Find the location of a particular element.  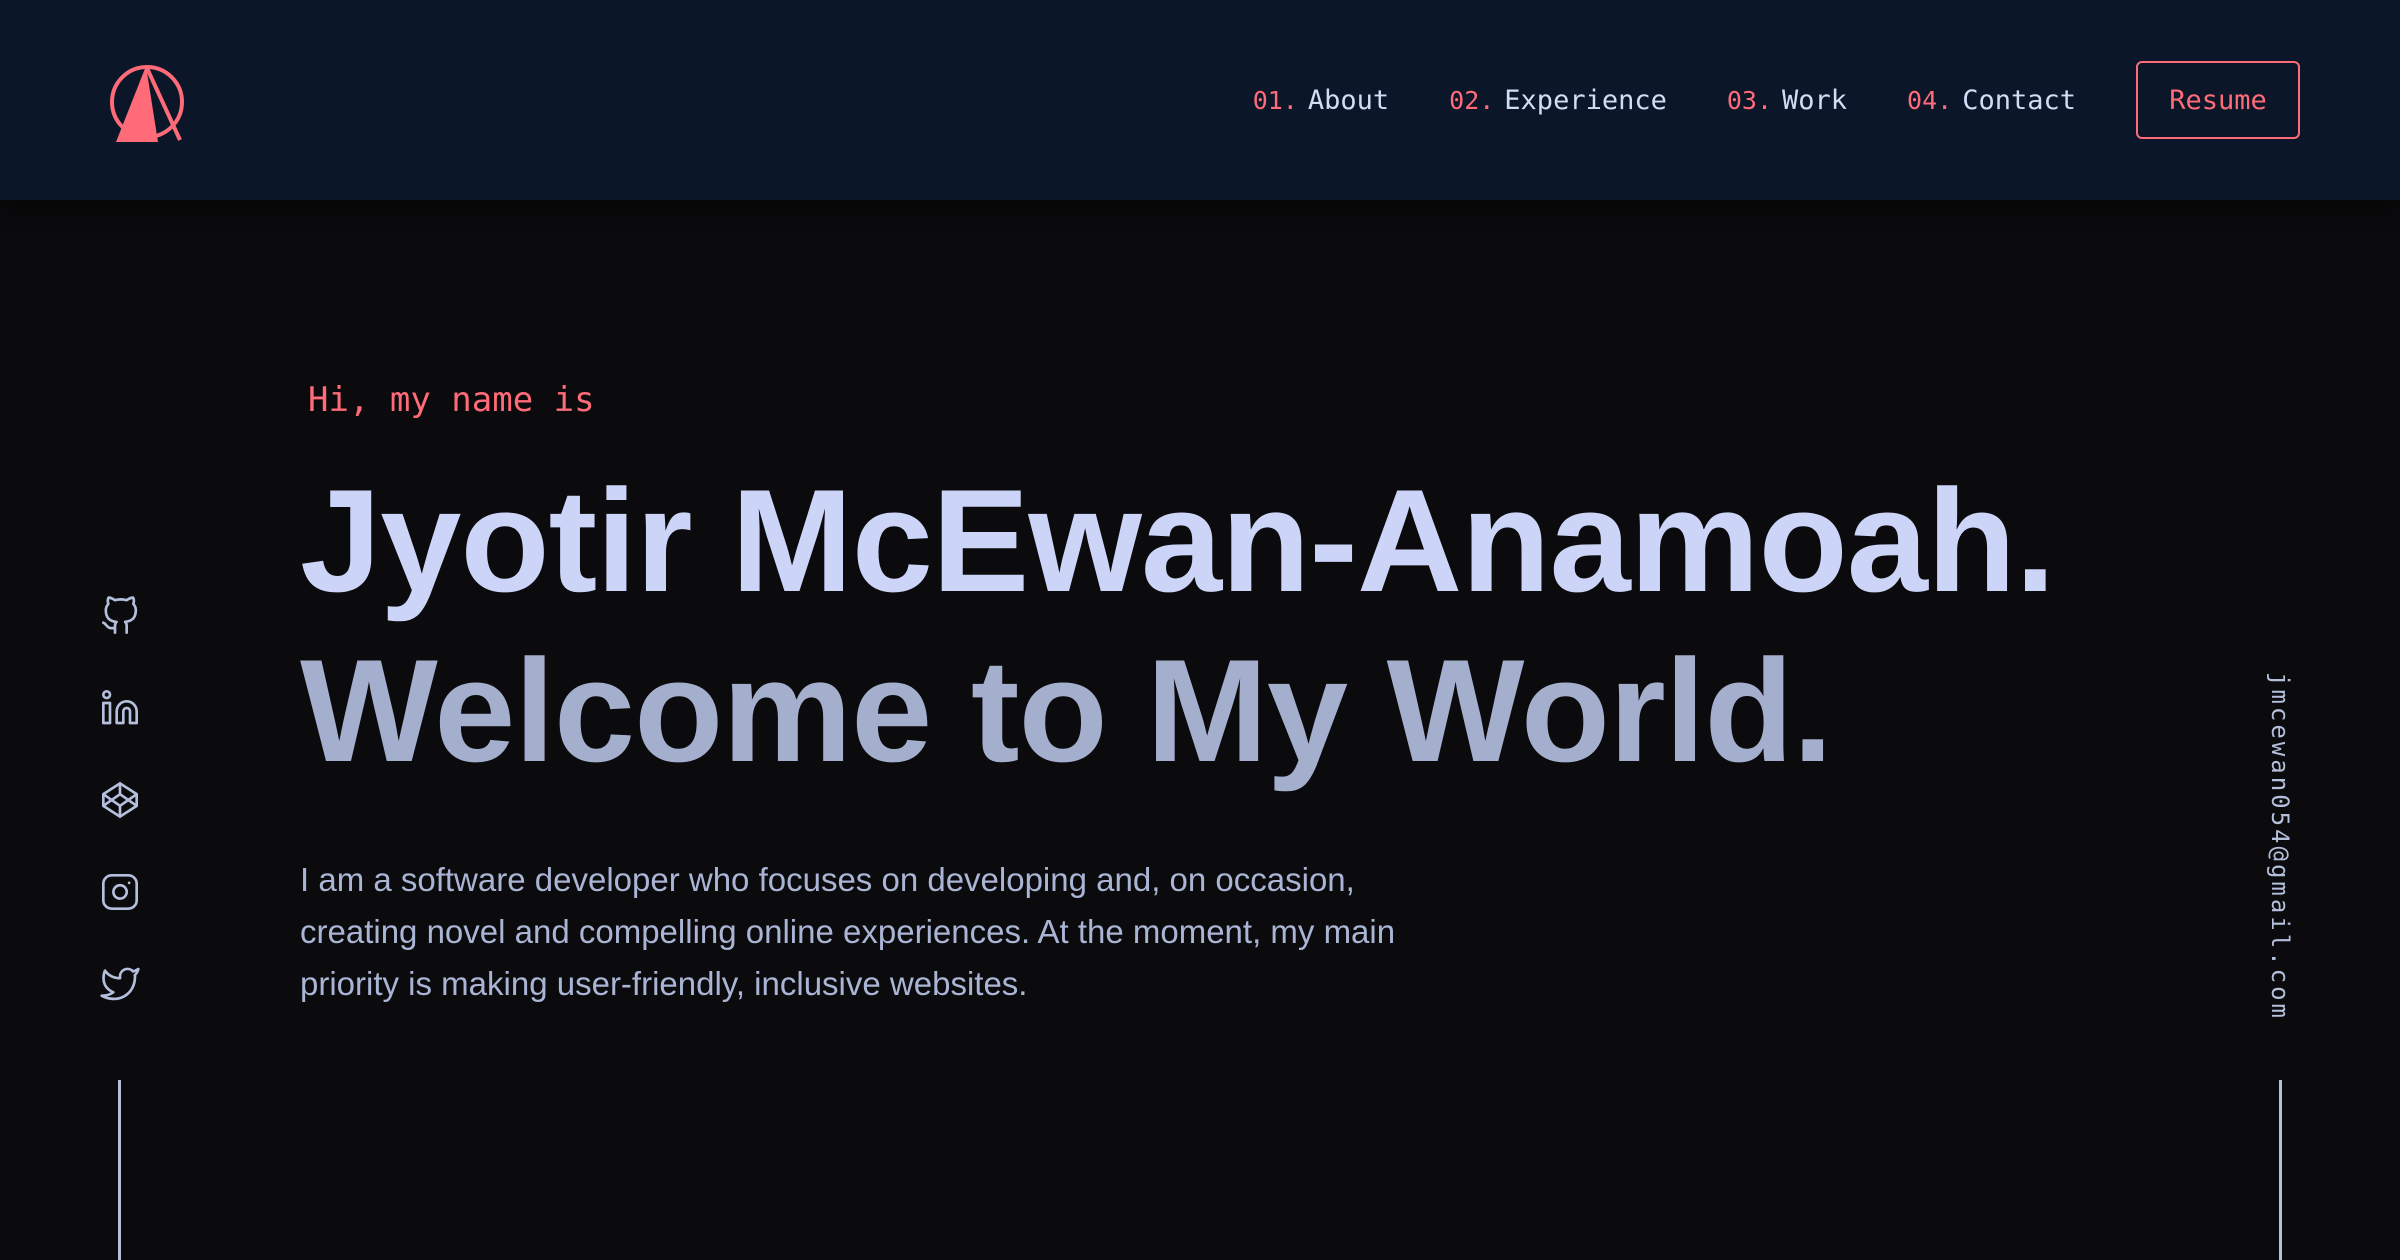

nav-label: About is located at coordinates (1348, 100).